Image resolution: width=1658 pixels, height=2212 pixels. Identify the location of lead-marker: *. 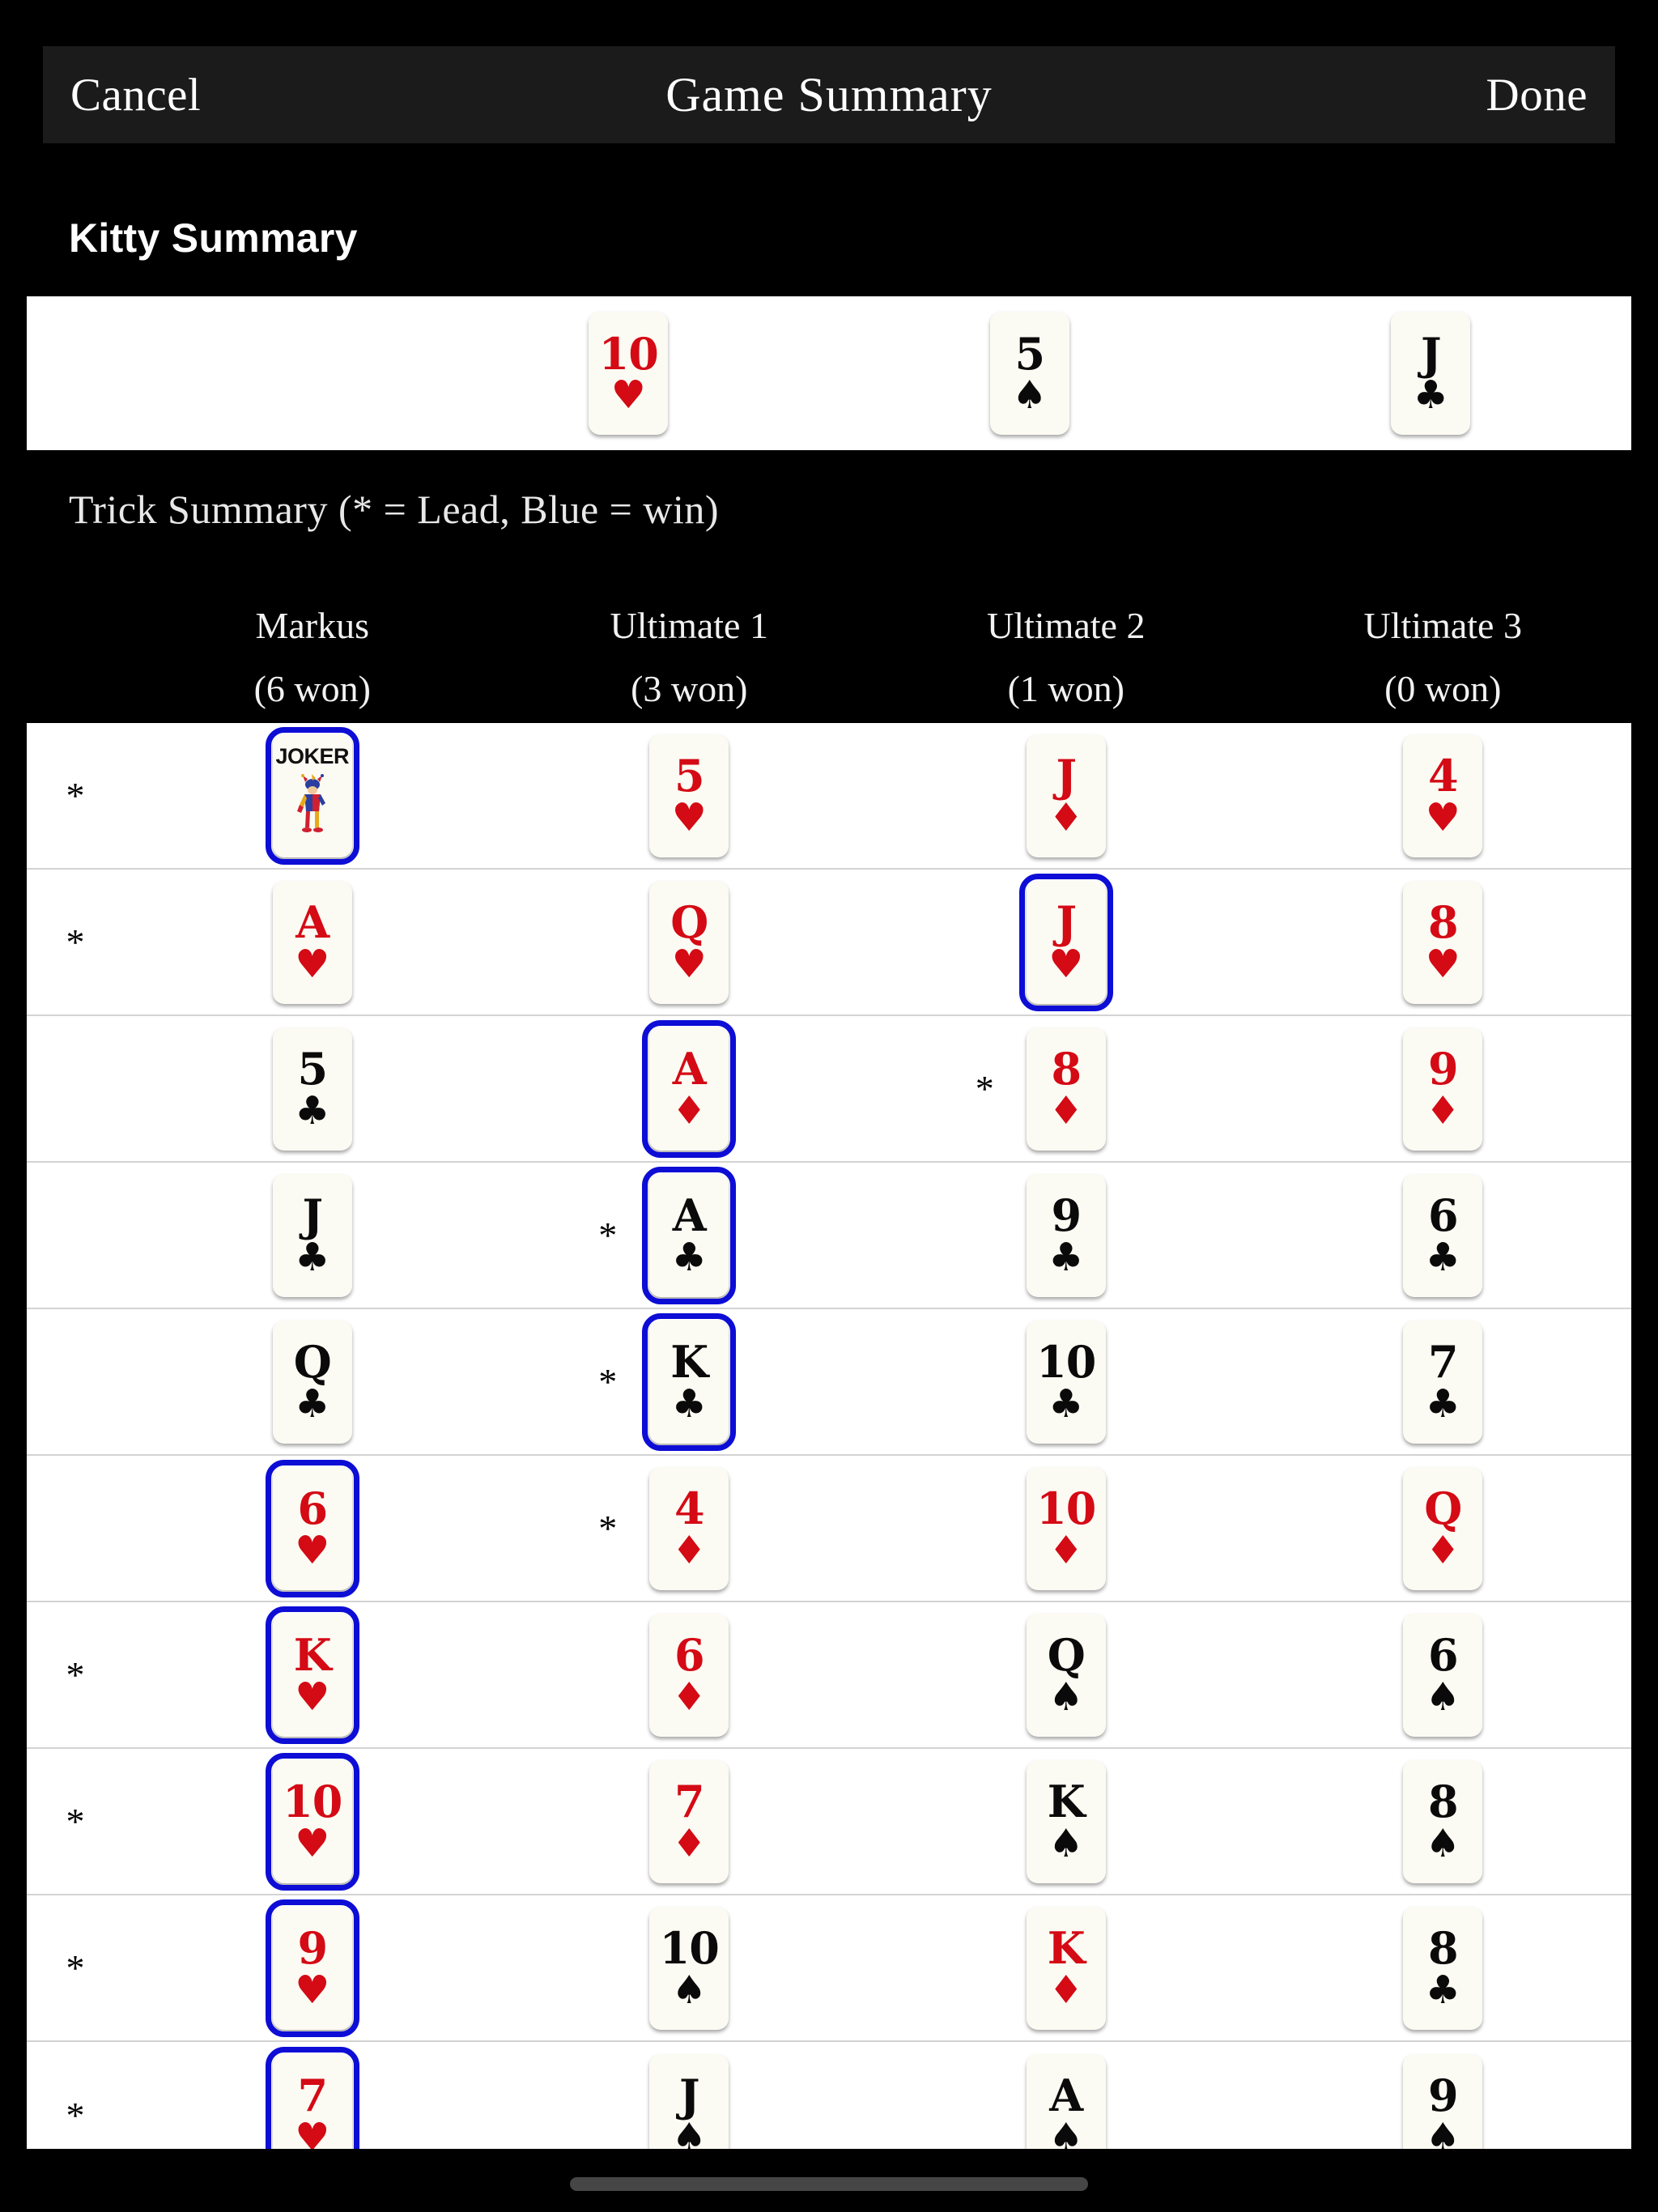
(608, 1235).